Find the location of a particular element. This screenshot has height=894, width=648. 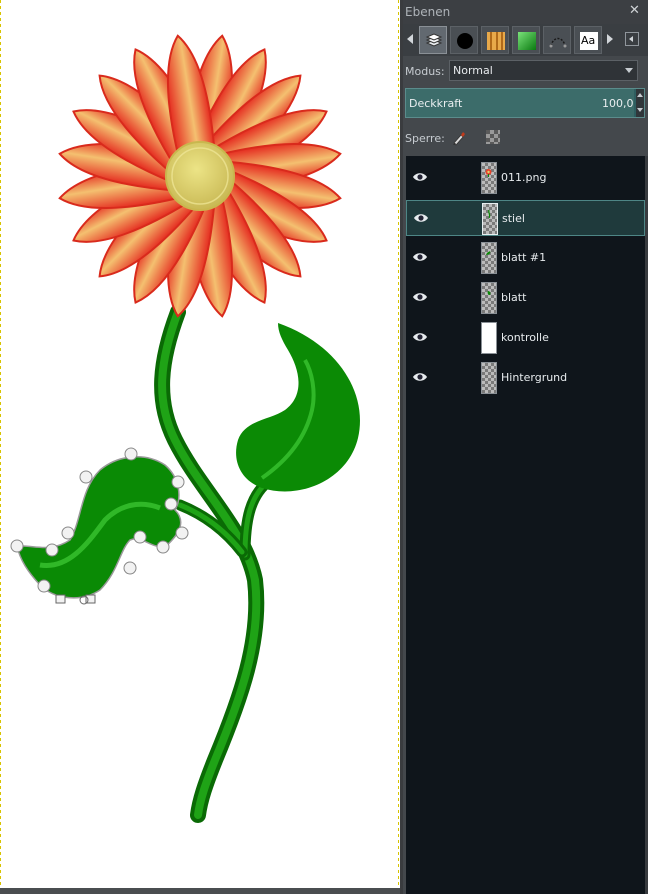

dock-tab-bar: Aa is located at coordinates (525, 40).